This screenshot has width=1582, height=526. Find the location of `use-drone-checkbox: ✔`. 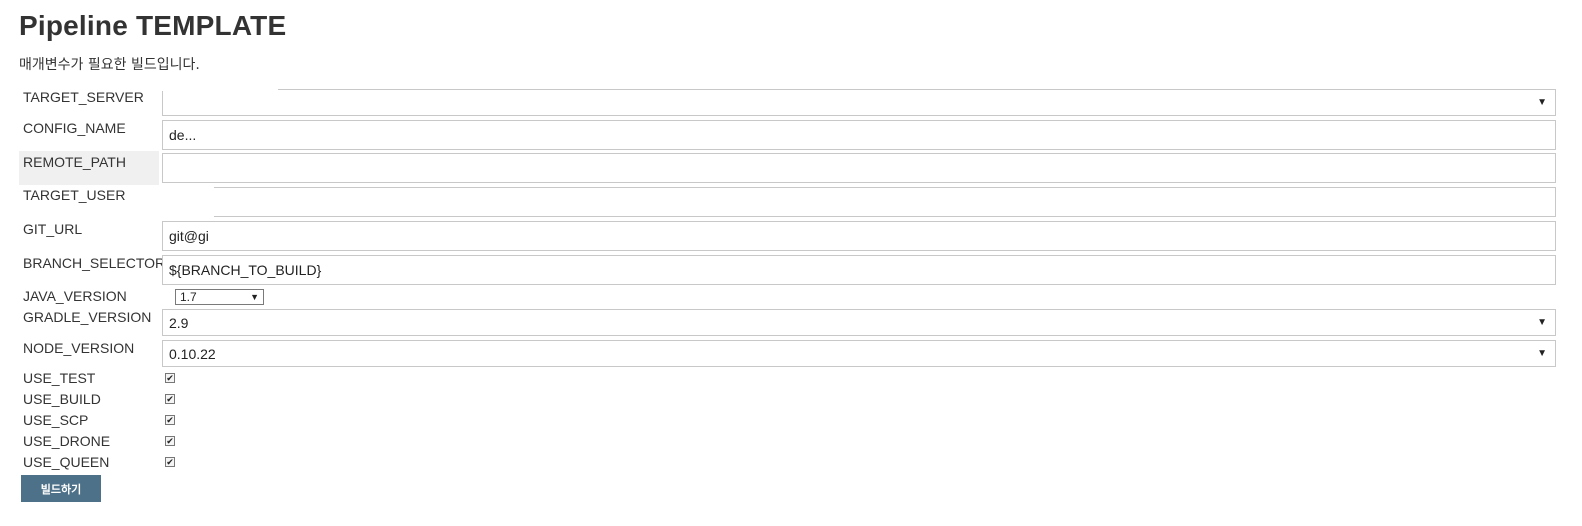

use-drone-checkbox: ✔ is located at coordinates (170, 441).